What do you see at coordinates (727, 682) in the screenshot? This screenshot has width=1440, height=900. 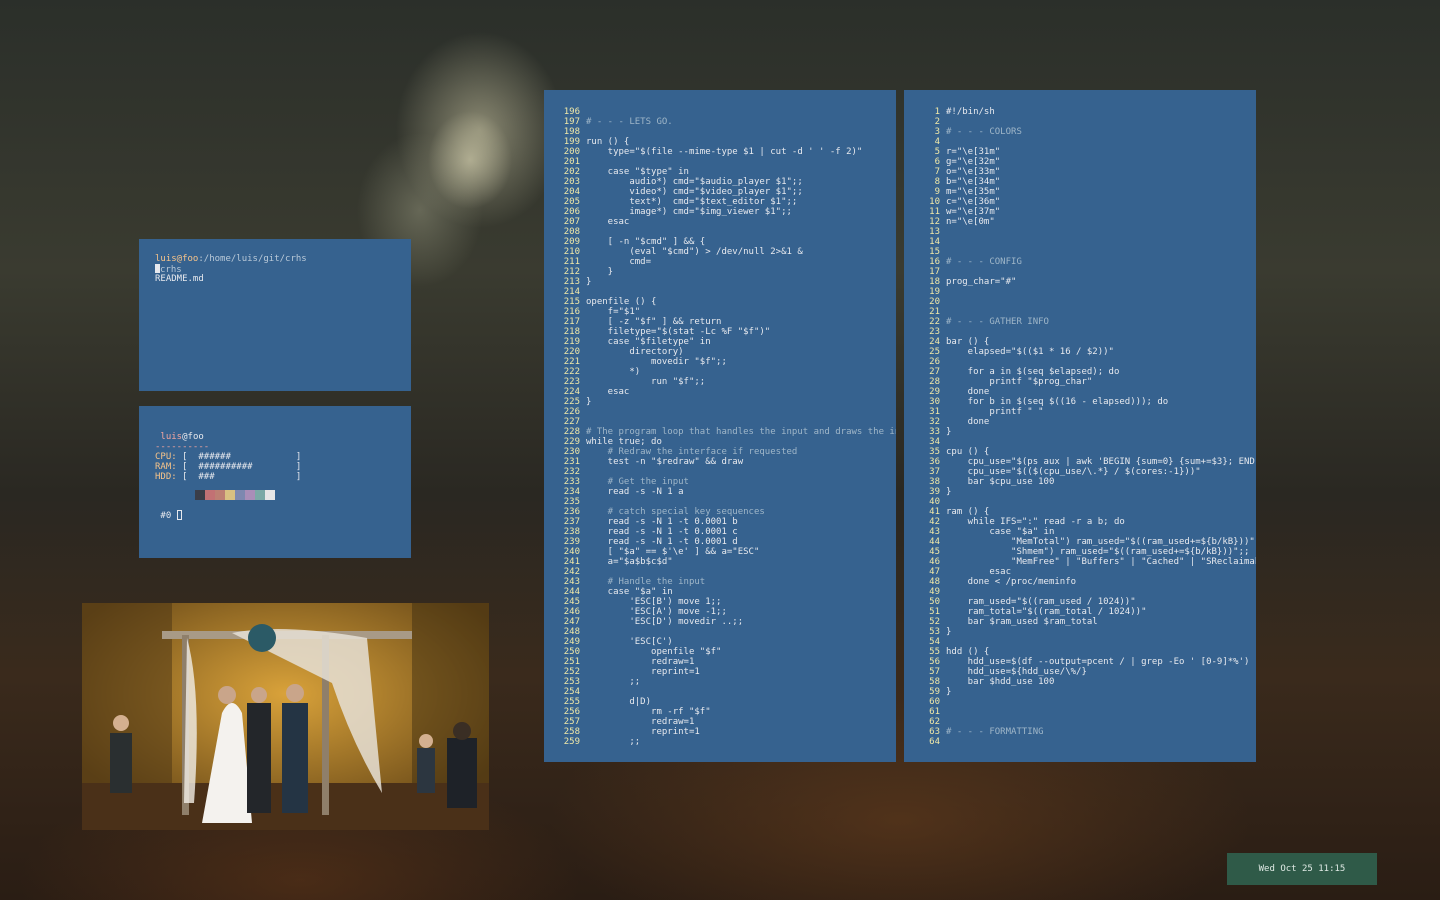 I see `code-line: 253 ;;` at bounding box center [727, 682].